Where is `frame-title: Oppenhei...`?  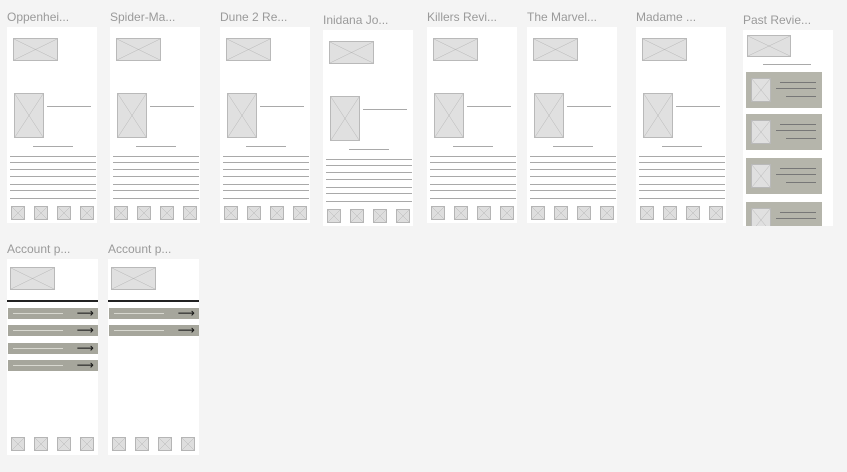 frame-title: Oppenhei... is located at coordinates (38, 17).